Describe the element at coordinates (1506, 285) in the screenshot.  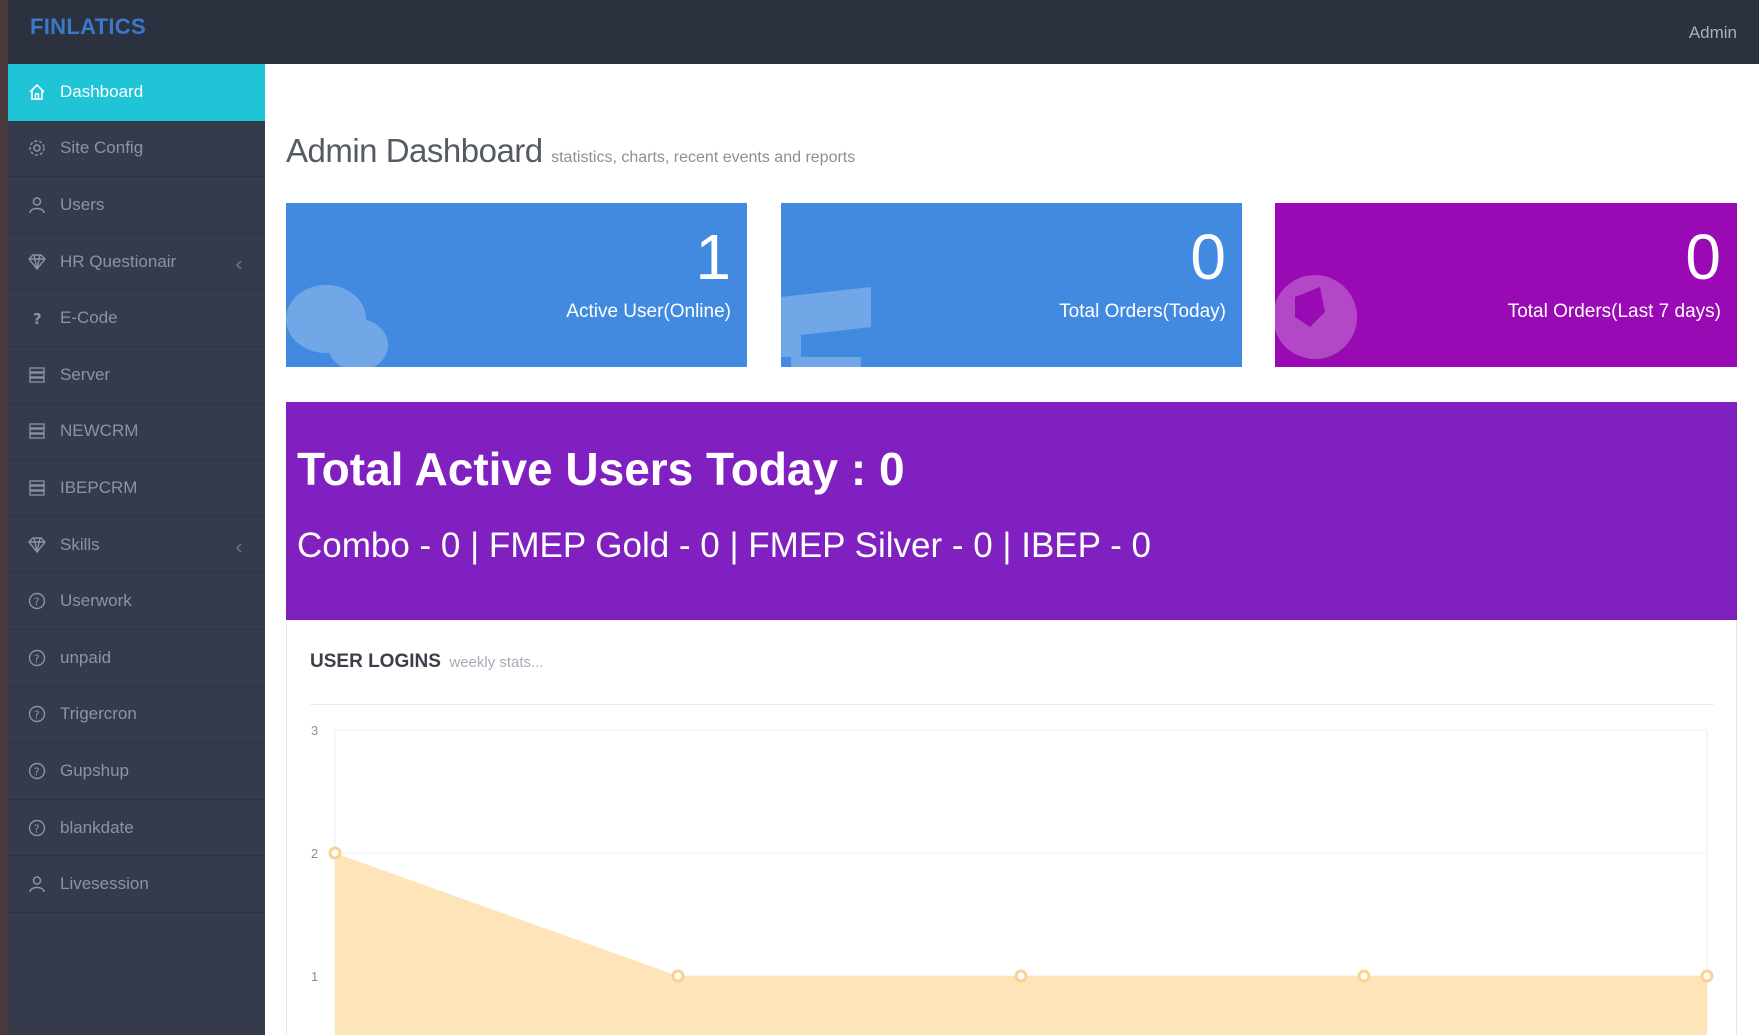
I see `stat-card-orders-week: 0 Total Orders(Last 7 days)` at that location.